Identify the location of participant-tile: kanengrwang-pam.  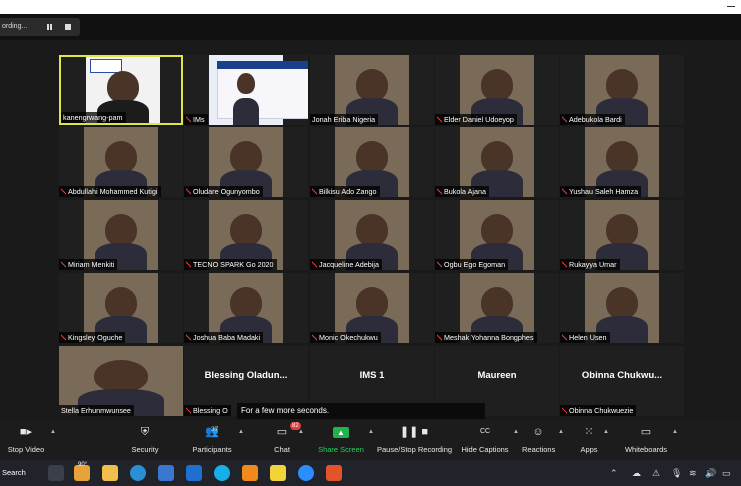
(121, 90).